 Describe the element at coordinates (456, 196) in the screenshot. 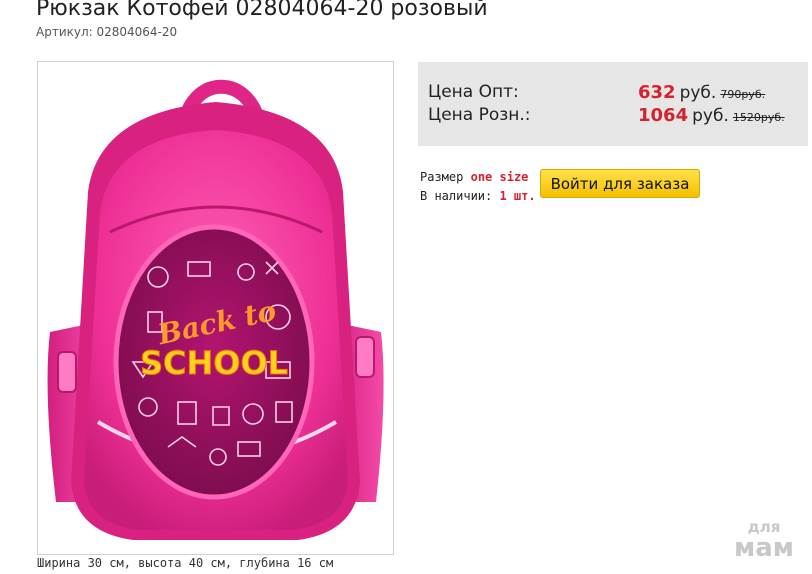

I see `stock-label: В наличии:` at that location.